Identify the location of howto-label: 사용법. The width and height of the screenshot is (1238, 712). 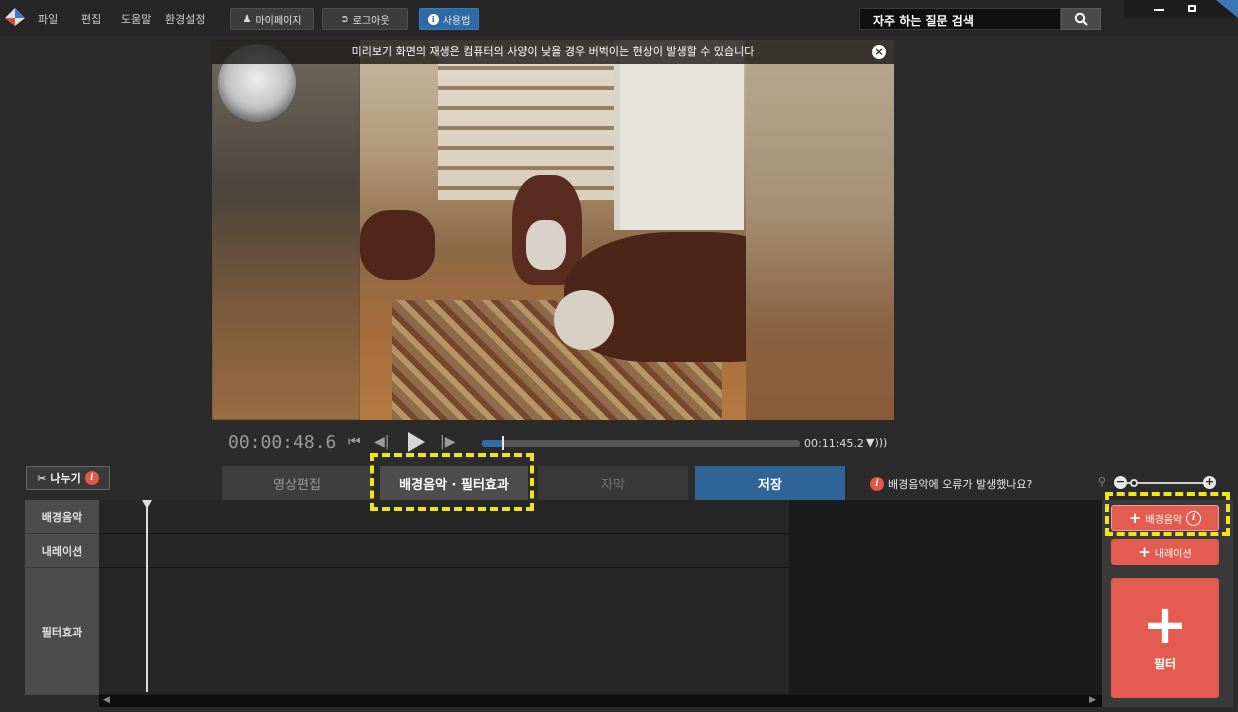
(456, 21).